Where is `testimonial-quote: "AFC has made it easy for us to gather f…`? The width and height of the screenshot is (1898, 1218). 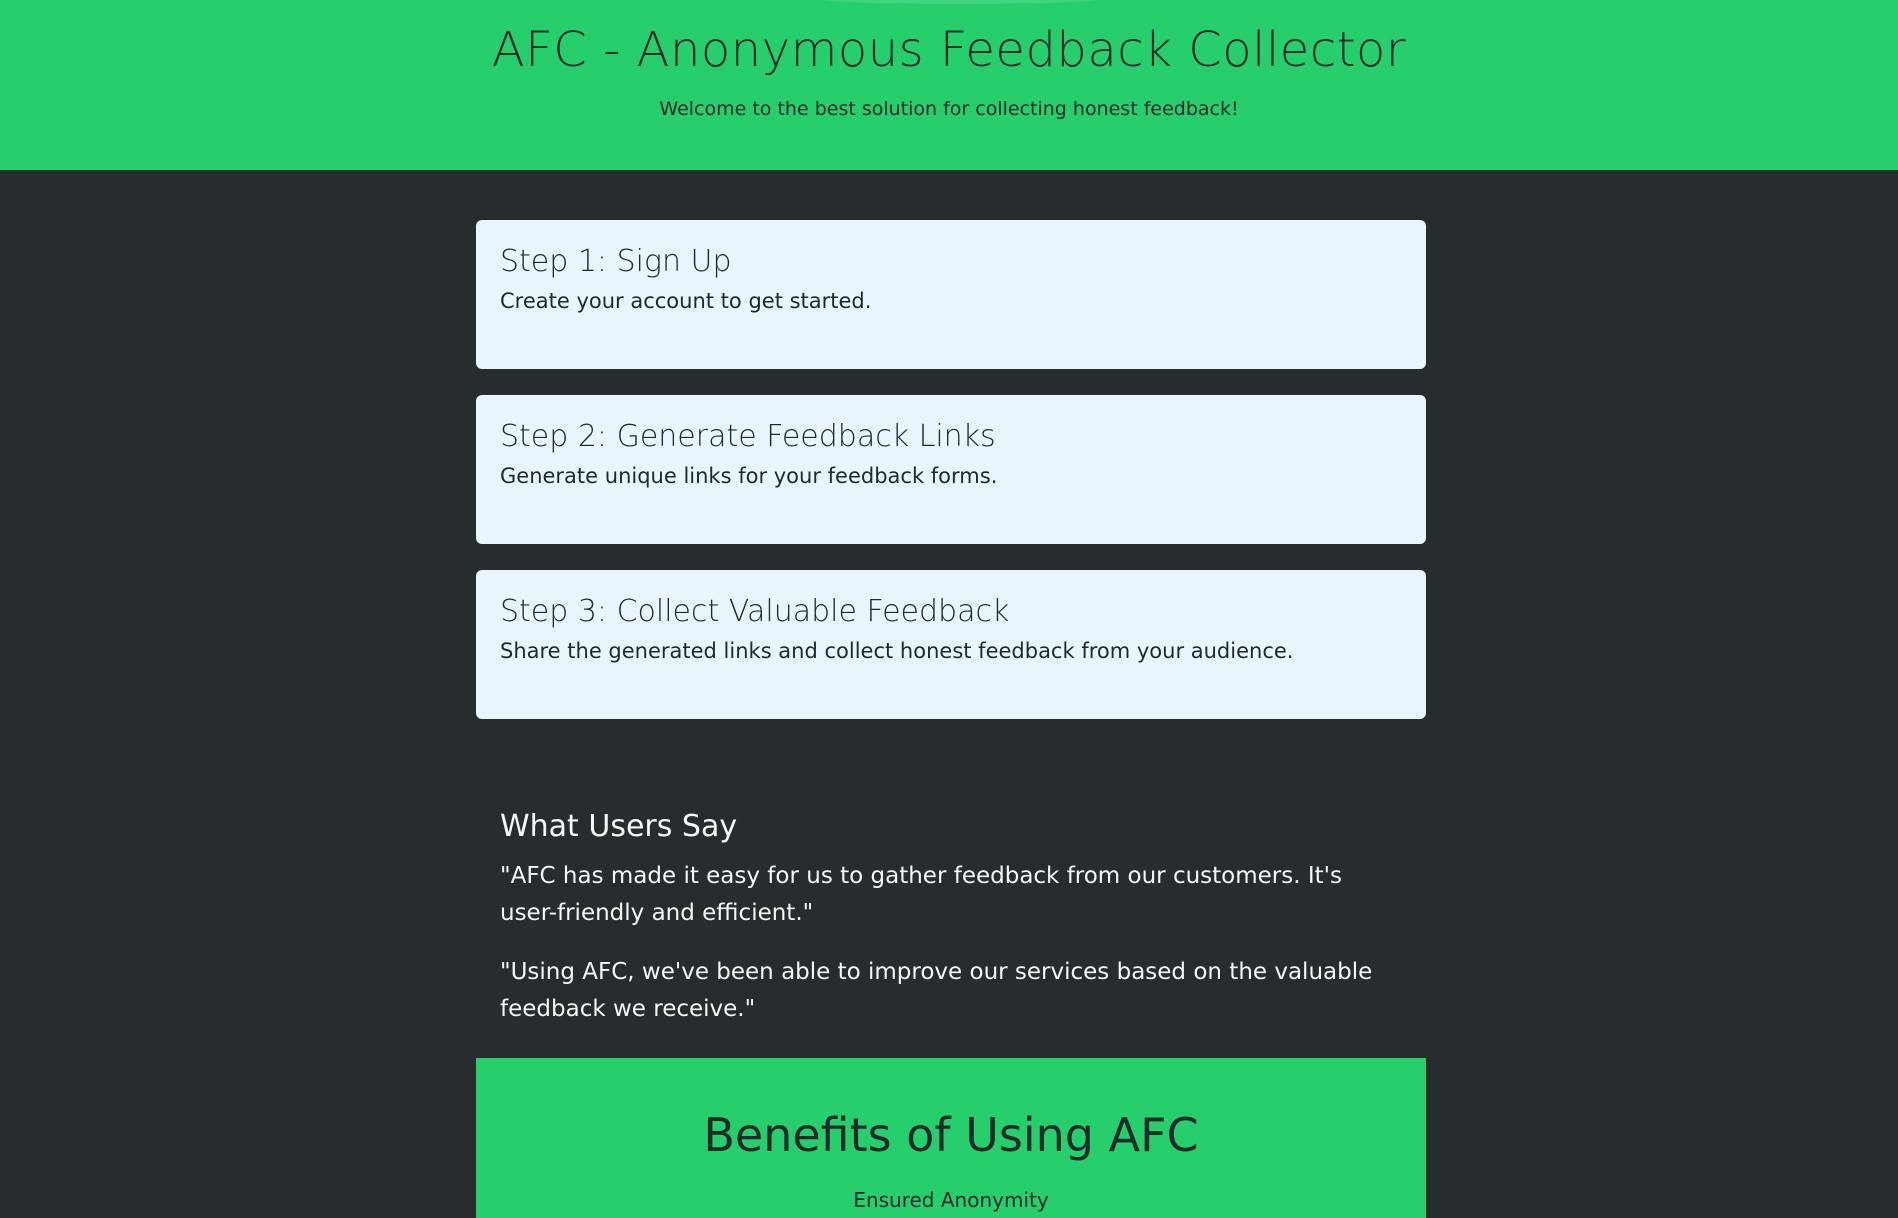 testimonial-quote: "AFC has made it easy for us to gather f… is located at coordinates (921, 894).